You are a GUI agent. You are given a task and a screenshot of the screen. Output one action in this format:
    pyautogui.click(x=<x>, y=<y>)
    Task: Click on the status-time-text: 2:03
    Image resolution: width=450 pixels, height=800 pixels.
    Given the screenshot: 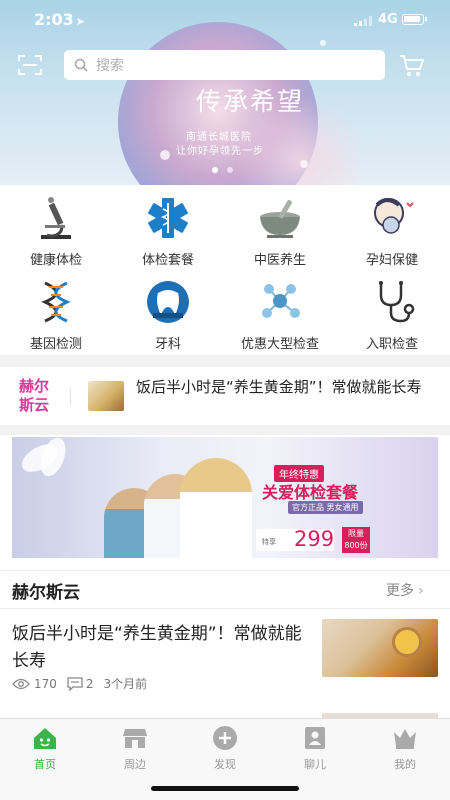 What is the action you would take?
    pyautogui.click(x=54, y=19)
    